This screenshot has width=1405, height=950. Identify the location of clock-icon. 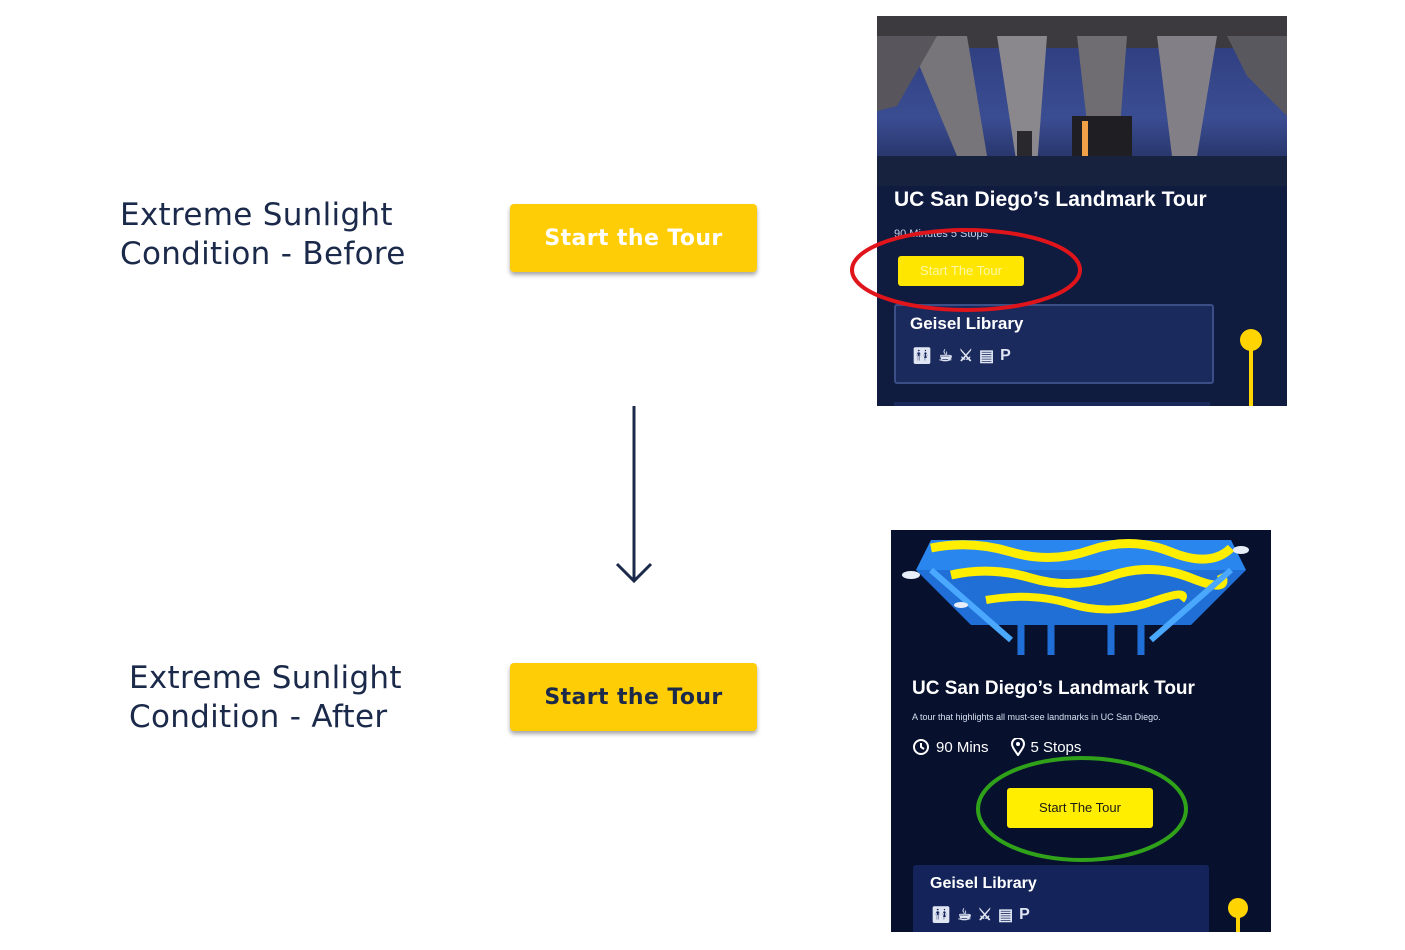
(921, 747).